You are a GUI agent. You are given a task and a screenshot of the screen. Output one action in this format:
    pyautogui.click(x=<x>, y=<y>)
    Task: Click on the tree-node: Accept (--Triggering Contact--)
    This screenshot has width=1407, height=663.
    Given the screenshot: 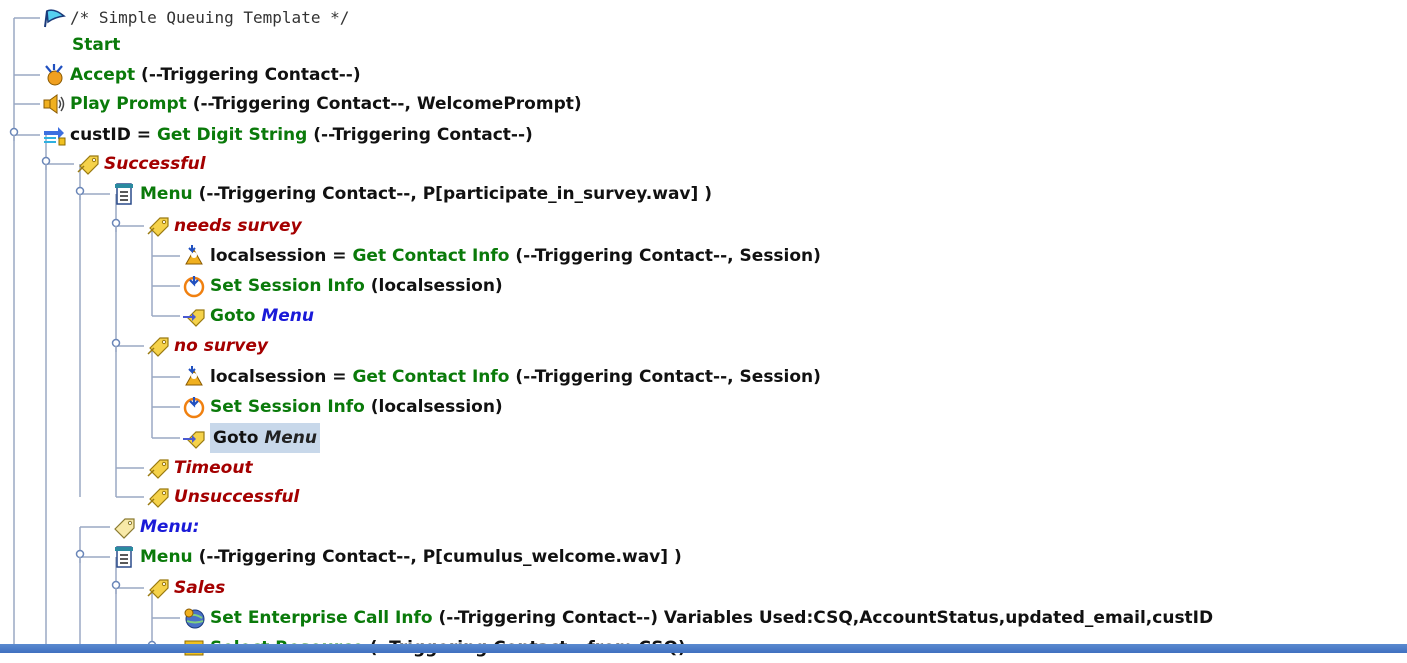 What is the action you would take?
    pyautogui.click(x=201, y=75)
    